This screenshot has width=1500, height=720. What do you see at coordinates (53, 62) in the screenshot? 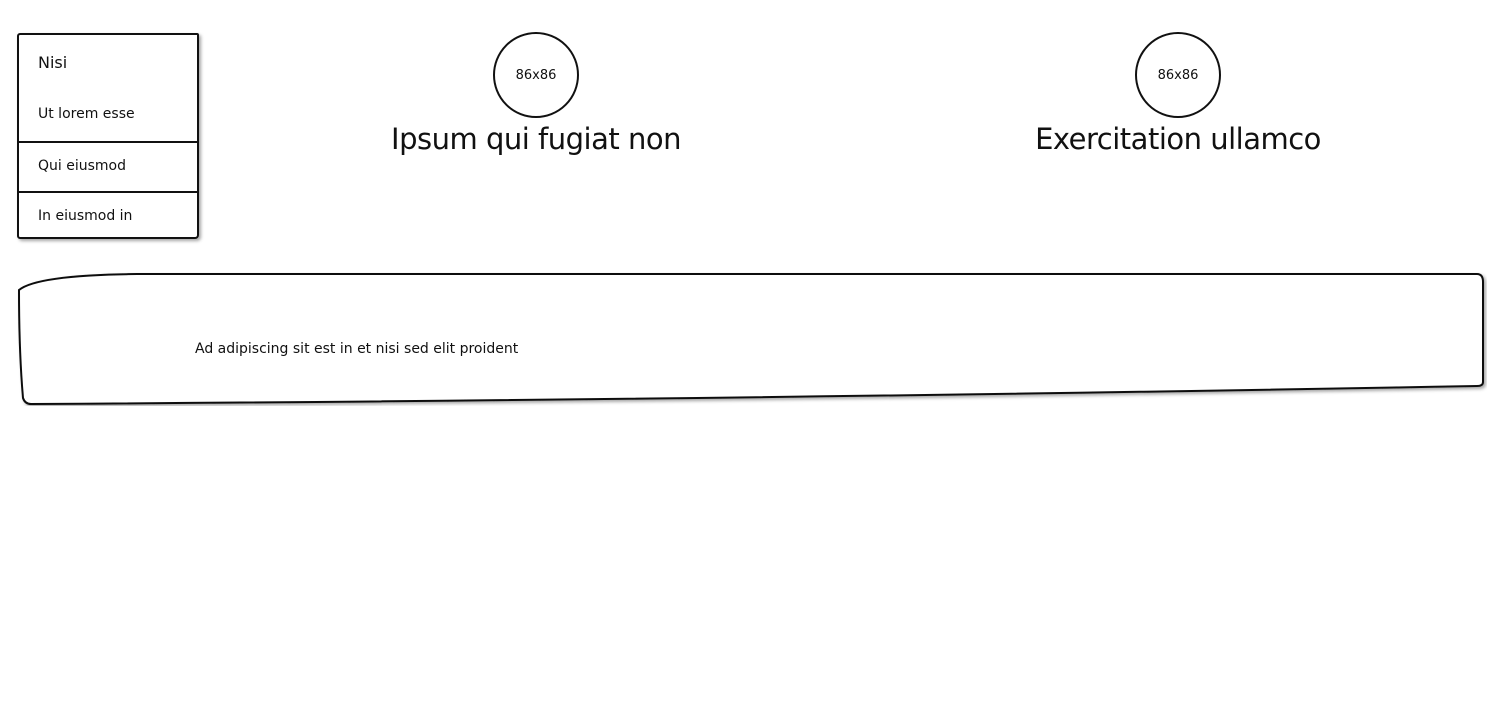
I see `menu-title: Nisi` at bounding box center [53, 62].